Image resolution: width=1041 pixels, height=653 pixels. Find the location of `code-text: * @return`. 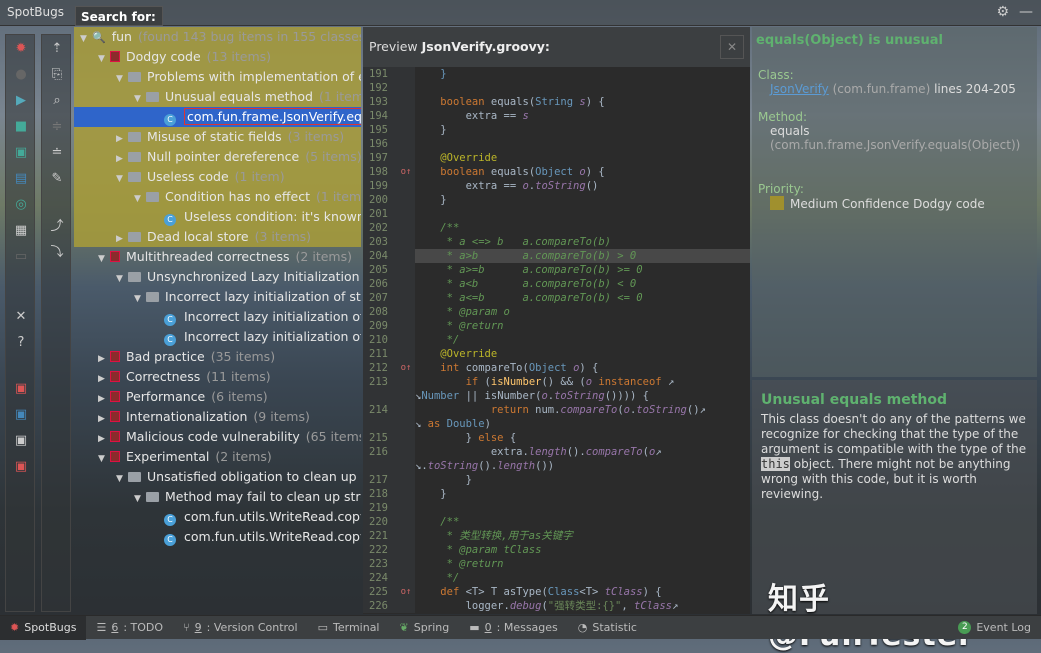

code-text: * @return is located at coordinates (459, 564).